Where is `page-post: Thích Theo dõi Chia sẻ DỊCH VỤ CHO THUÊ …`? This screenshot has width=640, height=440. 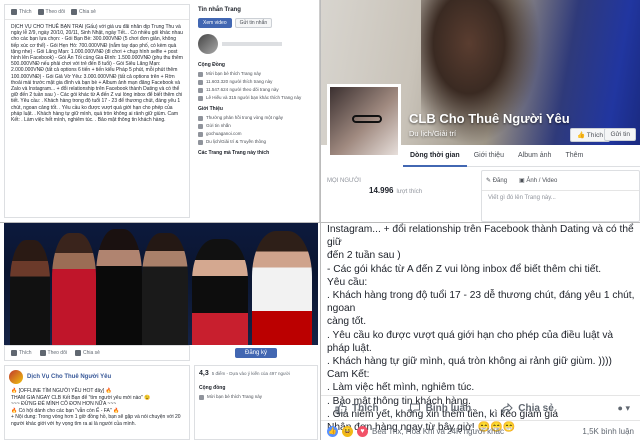
page-post: Thích Theo dõi Chia sẻ DỊCH VỤ CHO THUÊ … is located at coordinates (97, 111).